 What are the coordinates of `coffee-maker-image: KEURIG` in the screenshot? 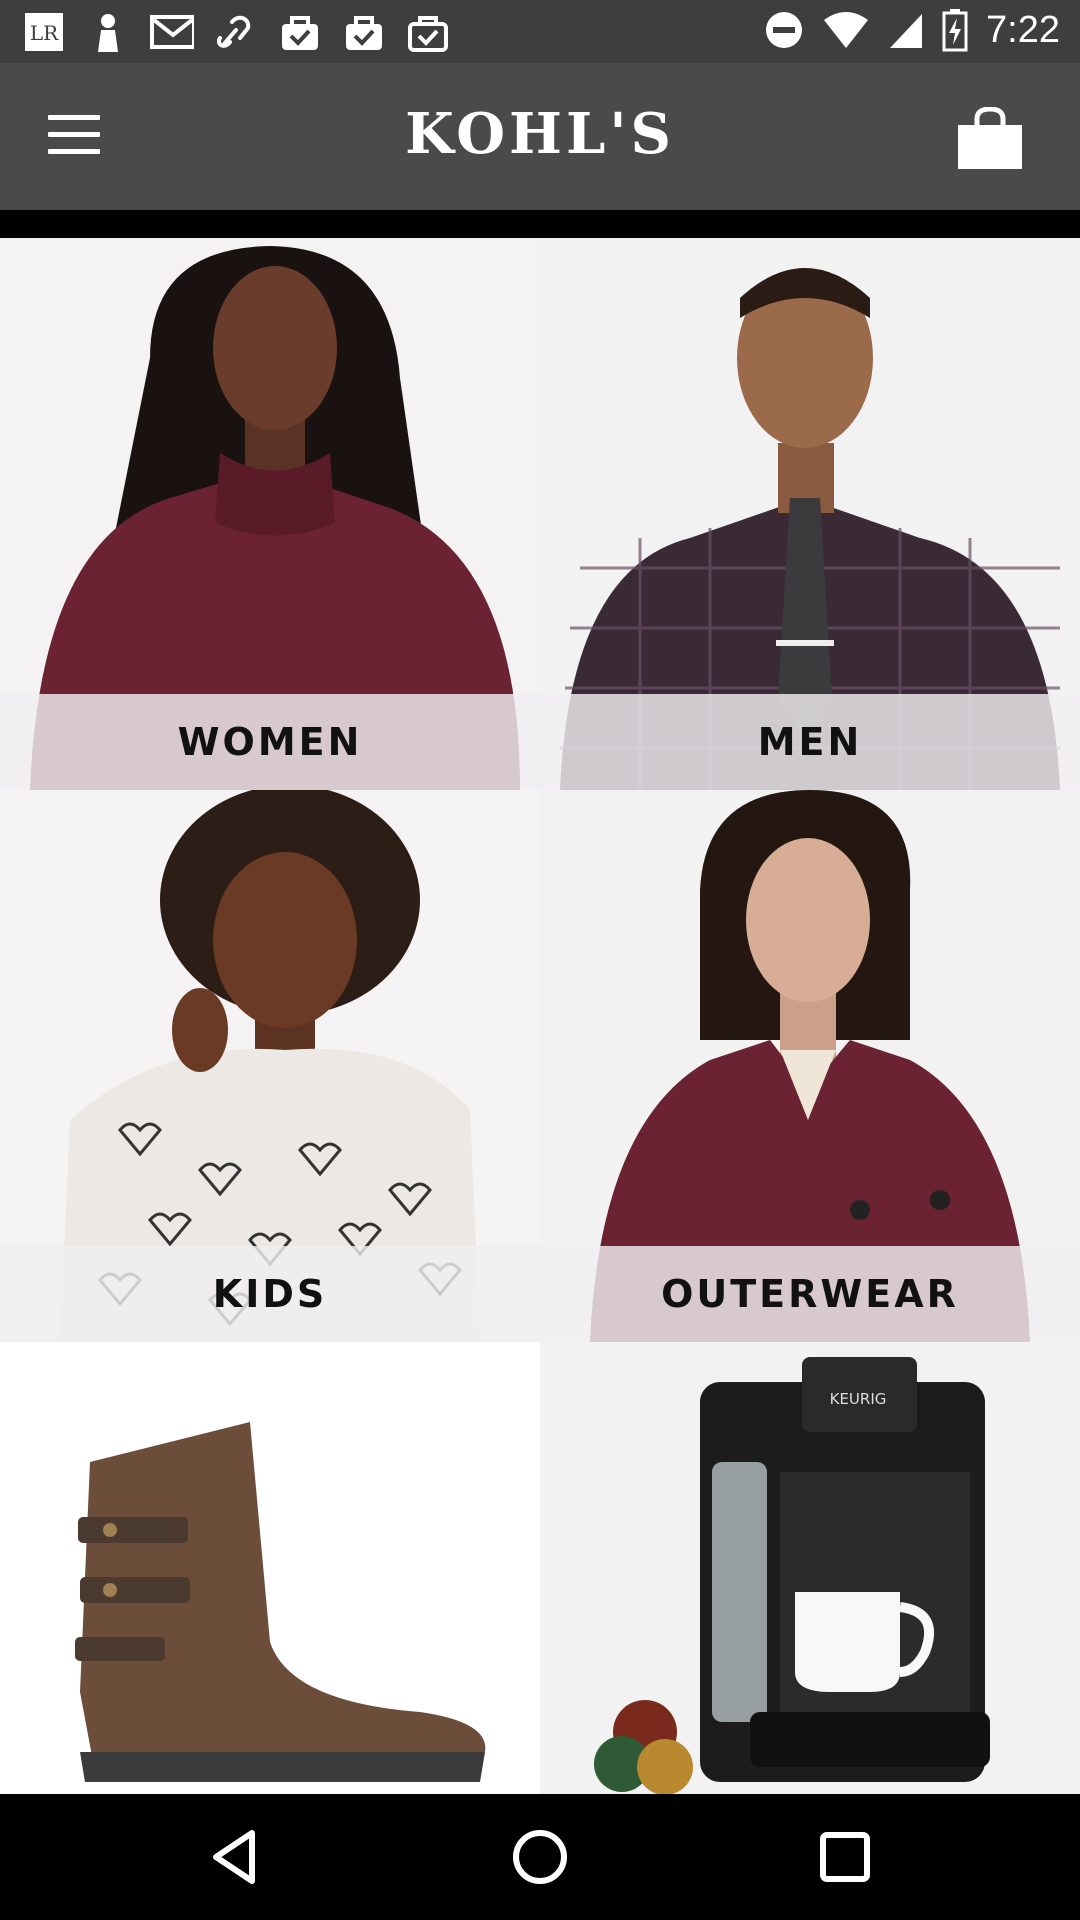 It's located at (810, 1568).